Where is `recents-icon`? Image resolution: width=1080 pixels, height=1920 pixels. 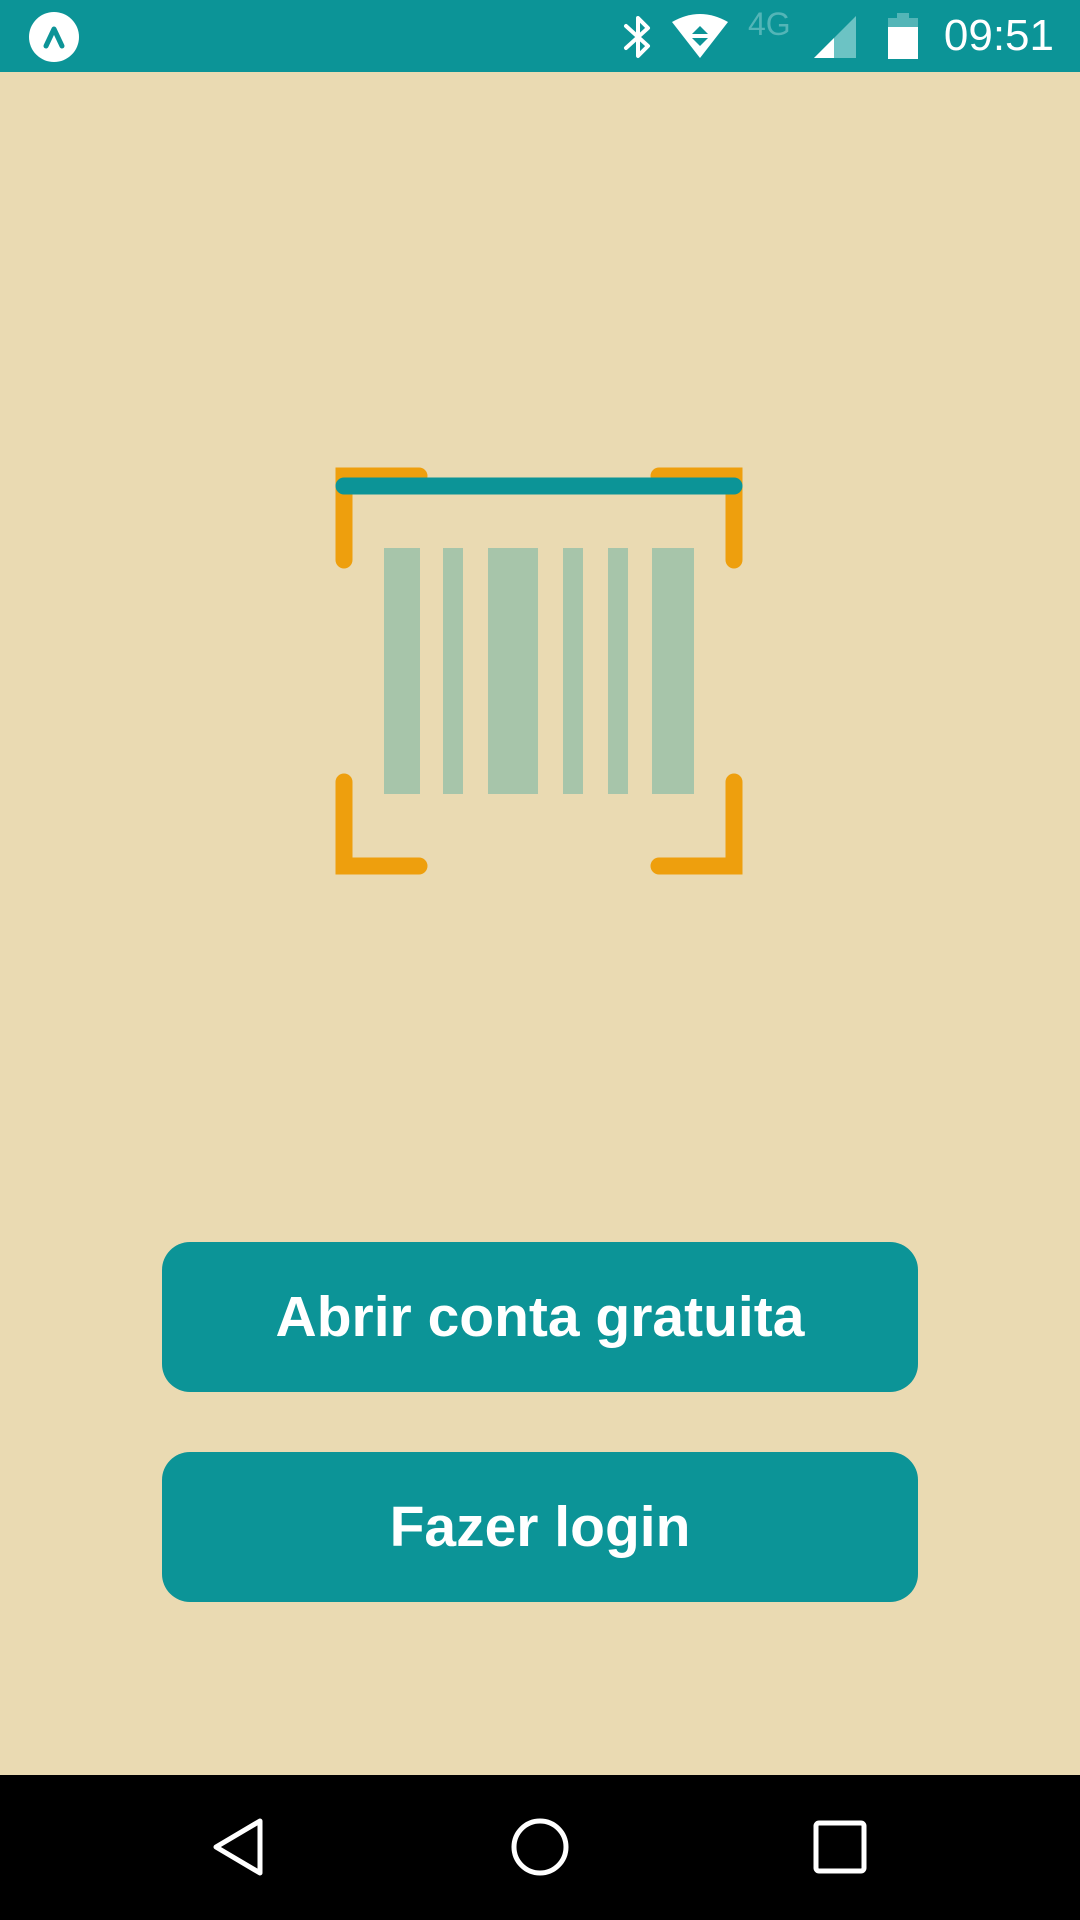 recents-icon is located at coordinates (840, 1847).